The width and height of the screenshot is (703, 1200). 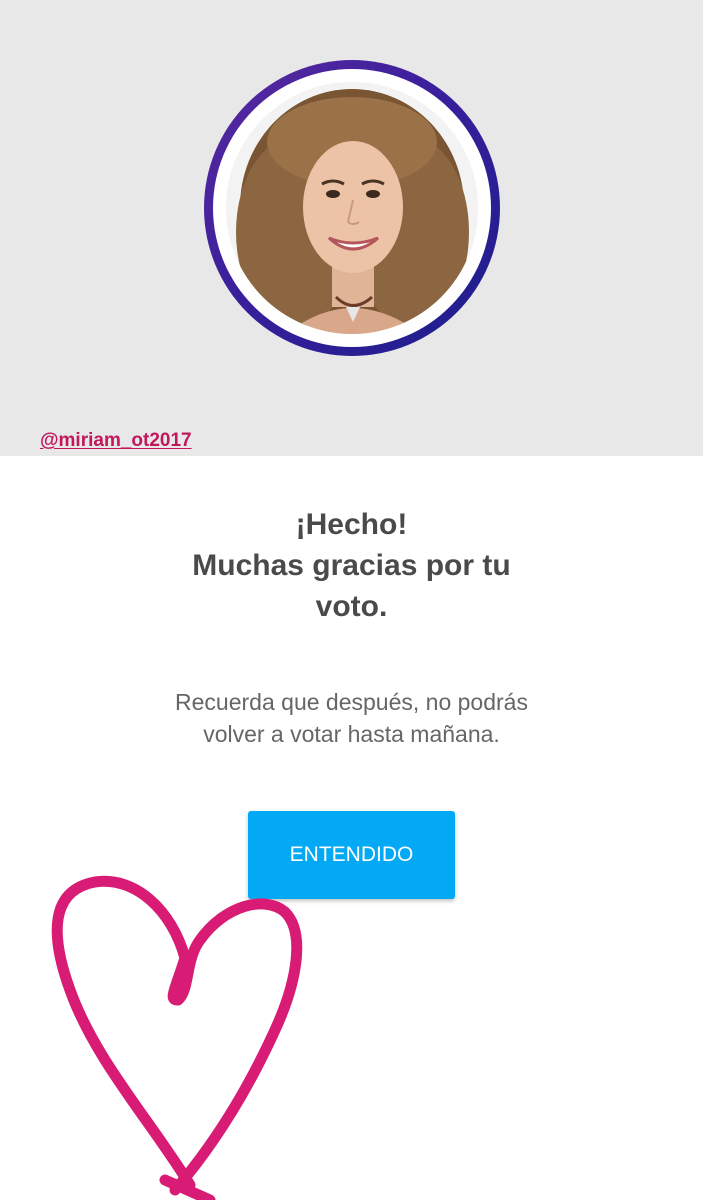 What do you see at coordinates (351, 524) in the screenshot?
I see `confirmation-title-line-1: ¡Hecho!` at bounding box center [351, 524].